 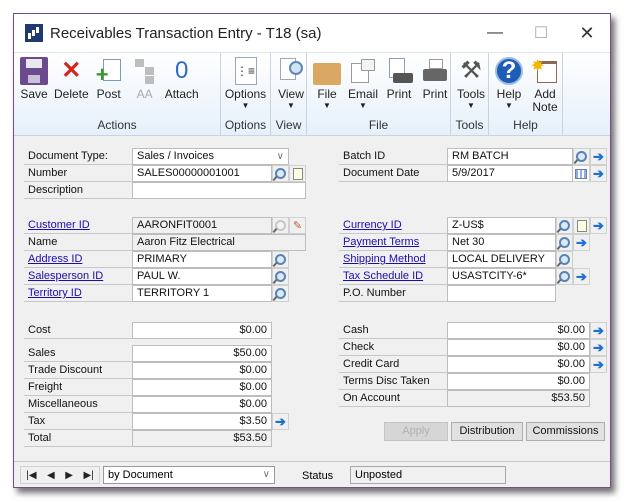 What do you see at coordinates (363, 84) in the screenshot?
I see `email-button: Email ▼` at bounding box center [363, 84].